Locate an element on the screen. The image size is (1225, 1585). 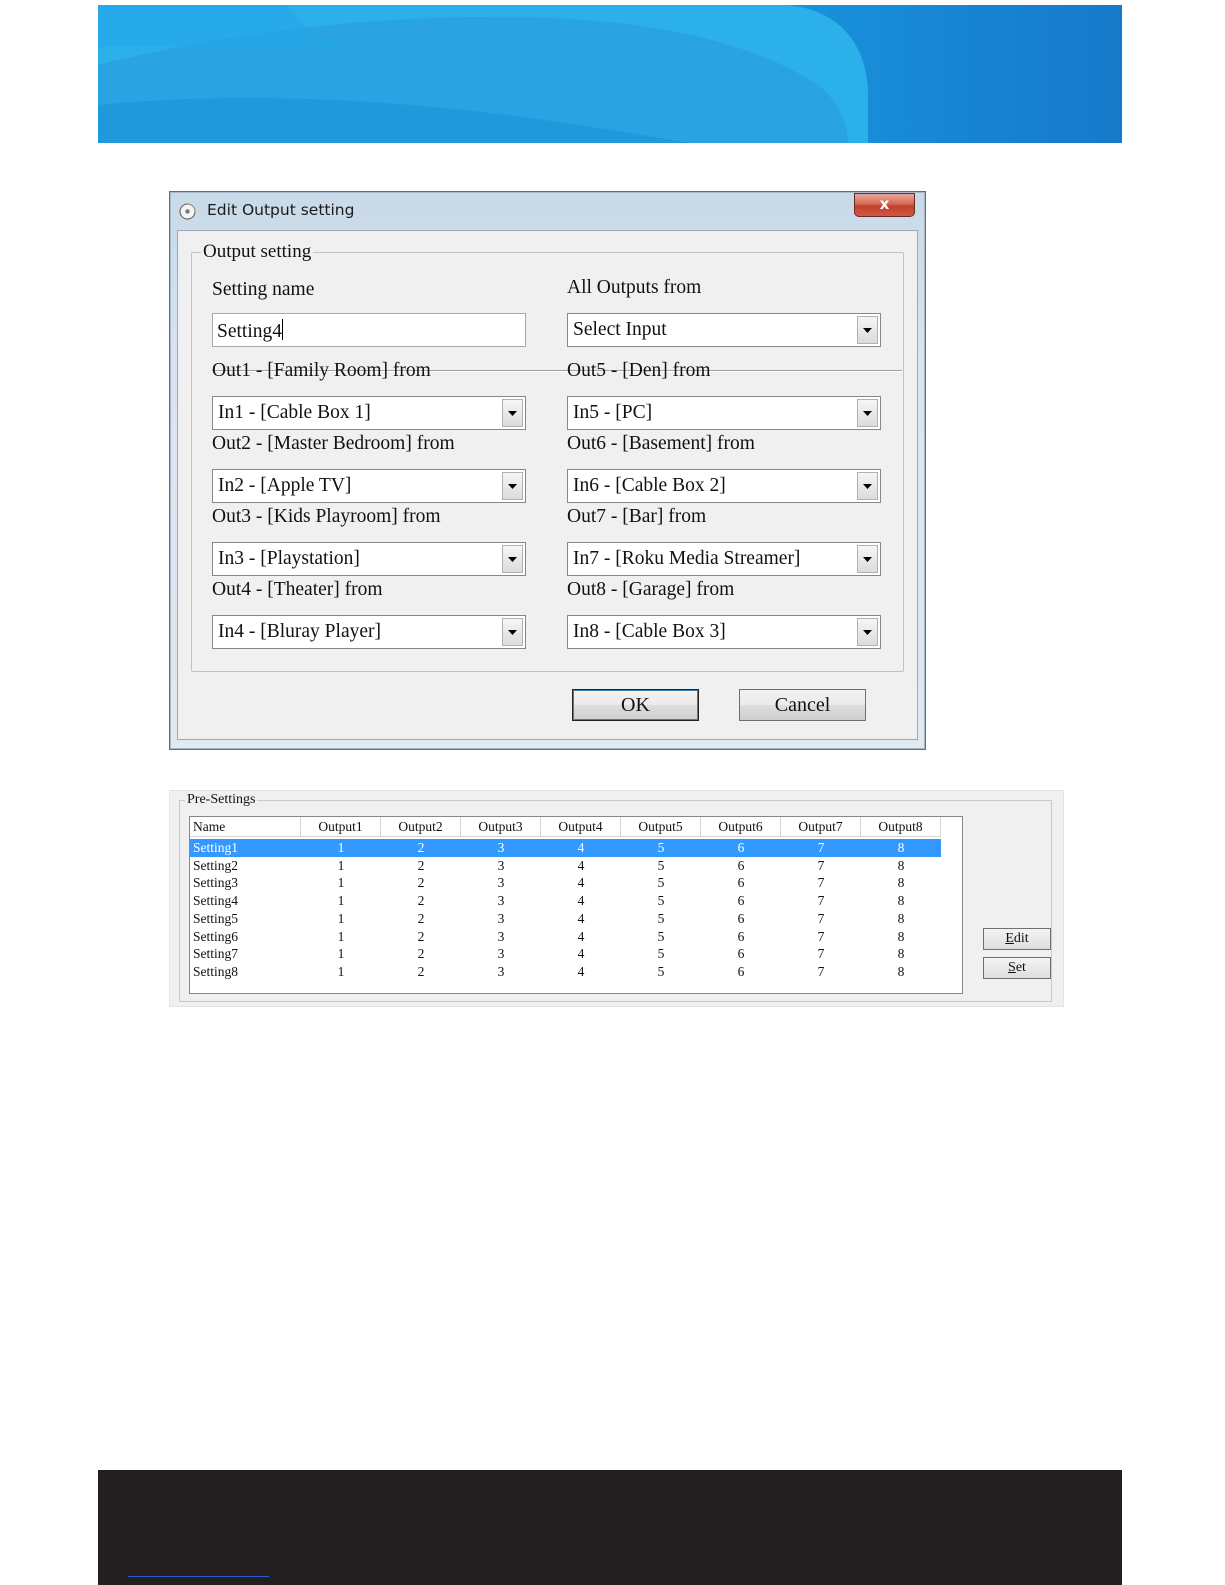
header-banner is located at coordinates (610, 74).